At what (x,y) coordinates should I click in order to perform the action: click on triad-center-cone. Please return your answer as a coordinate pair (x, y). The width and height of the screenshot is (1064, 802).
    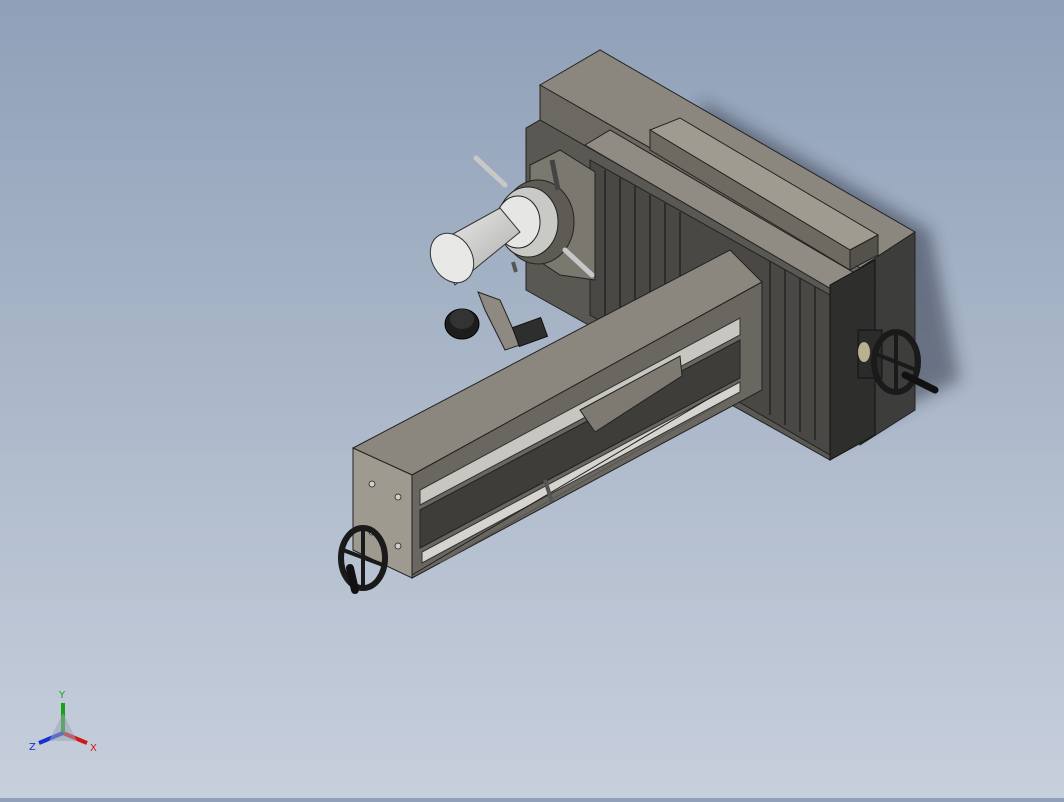
    Looking at the image, I should click on (63, 727).